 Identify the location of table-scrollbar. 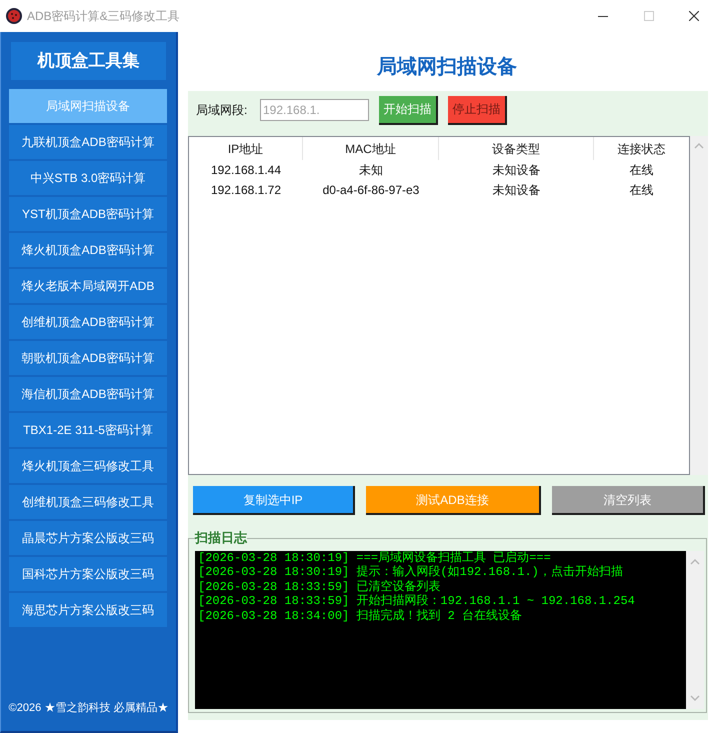
(699, 305).